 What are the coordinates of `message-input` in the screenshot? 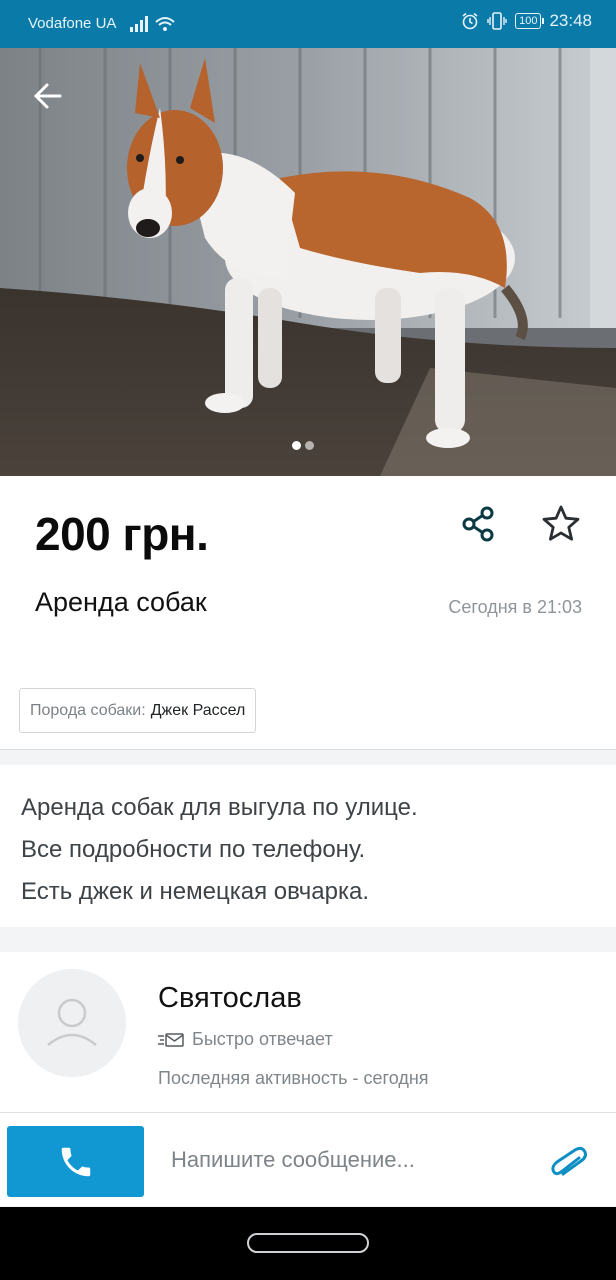 It's located at (346, 1160).